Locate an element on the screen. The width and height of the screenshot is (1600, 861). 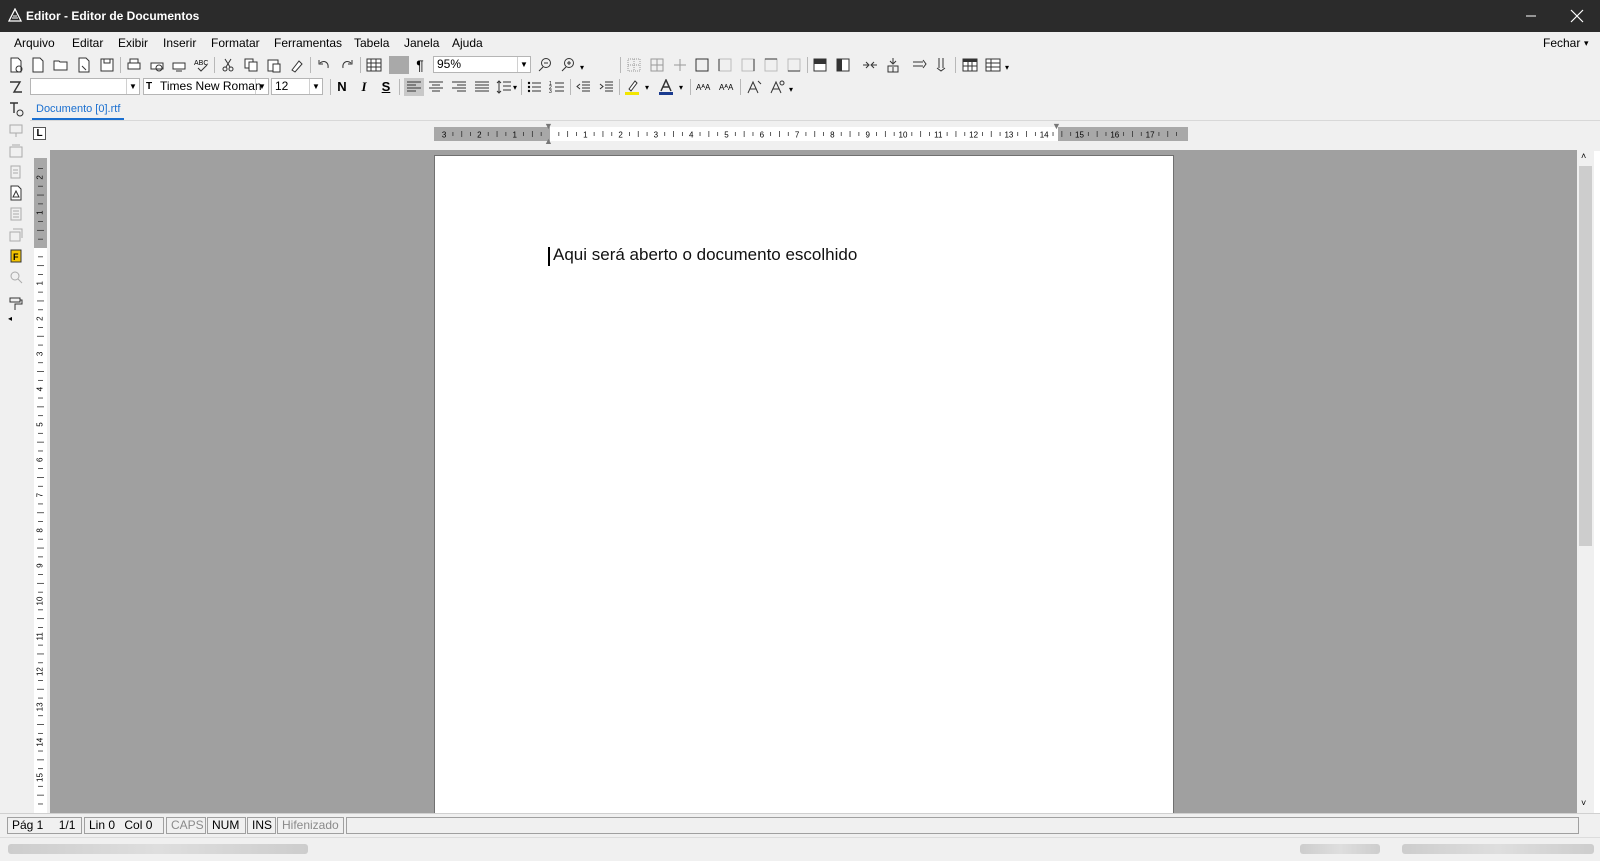
tool-f-button is located at coordinates (16, 214).